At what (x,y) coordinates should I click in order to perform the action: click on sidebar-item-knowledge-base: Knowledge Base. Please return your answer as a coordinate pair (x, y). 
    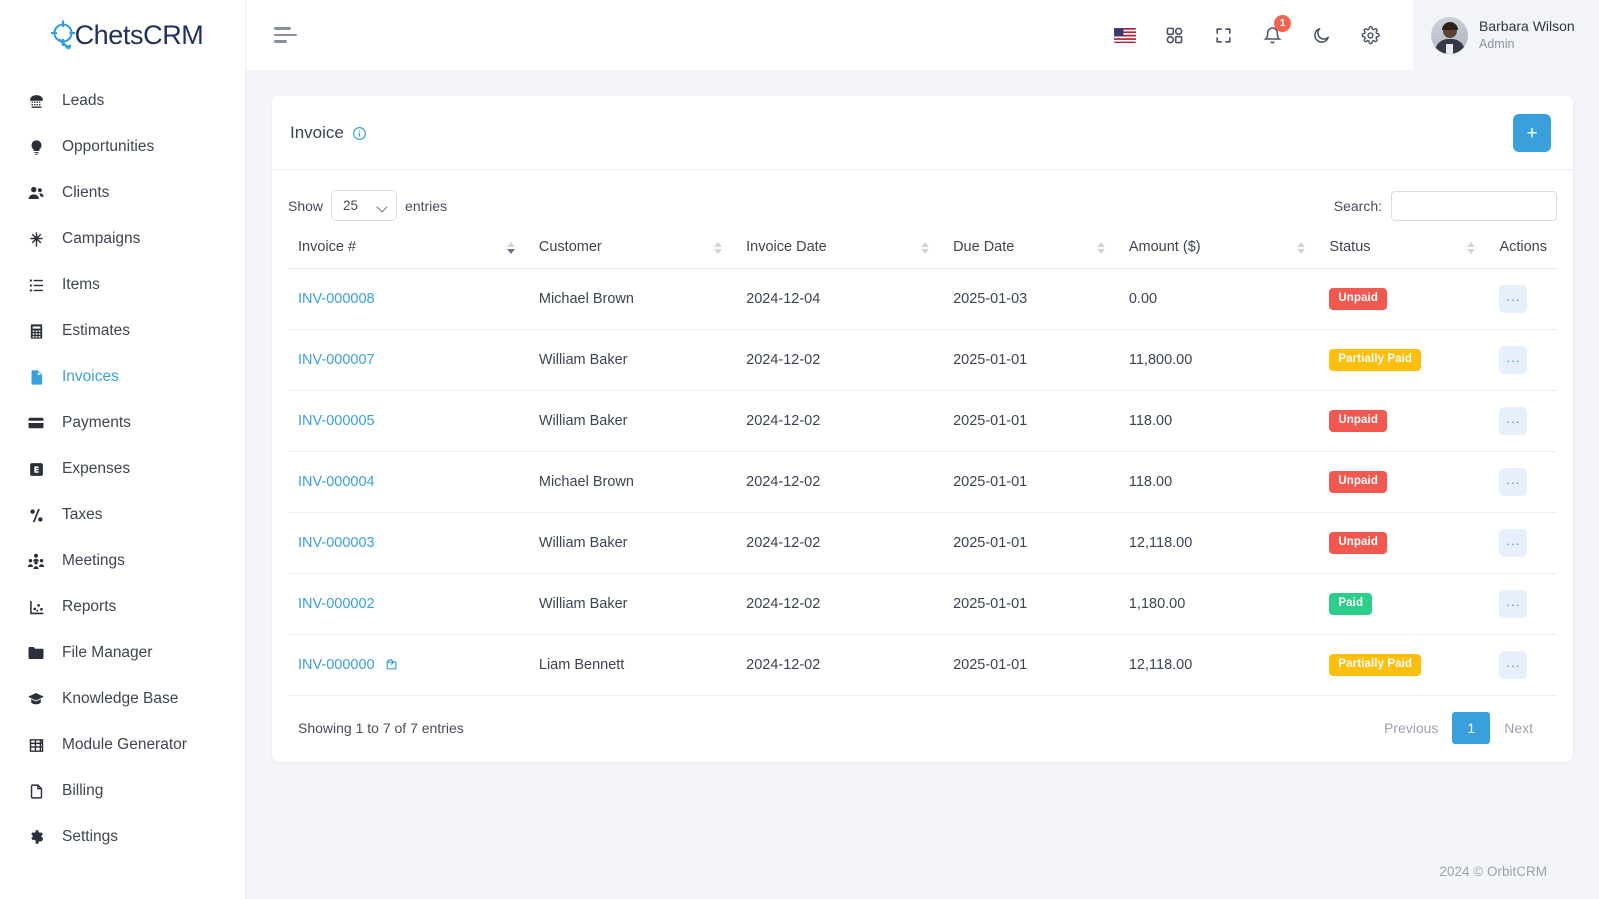
    Looking at the image, I should click on (122, 699).